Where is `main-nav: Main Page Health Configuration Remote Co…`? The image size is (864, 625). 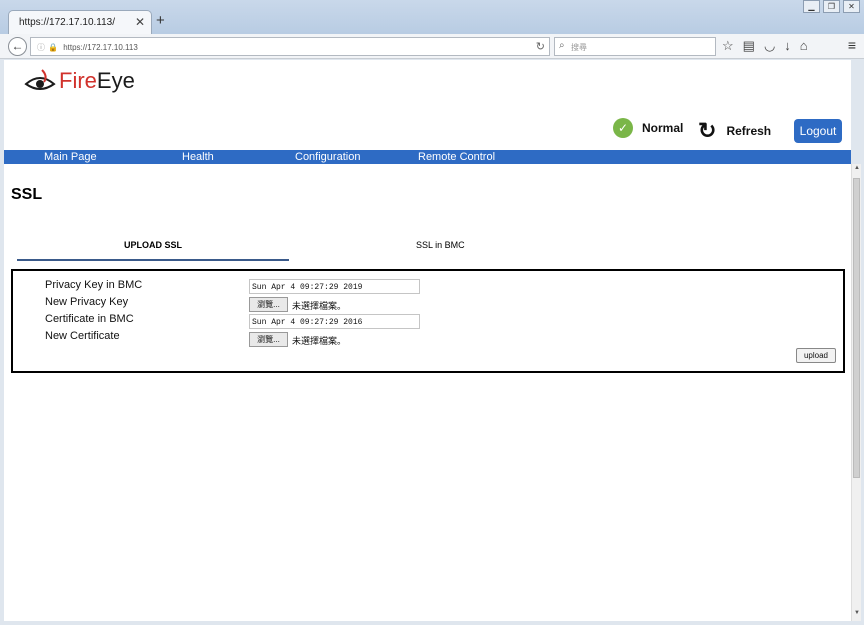
main-nav: Main Page Health Configuration Remote Co… is located at coordinates (427, 157).